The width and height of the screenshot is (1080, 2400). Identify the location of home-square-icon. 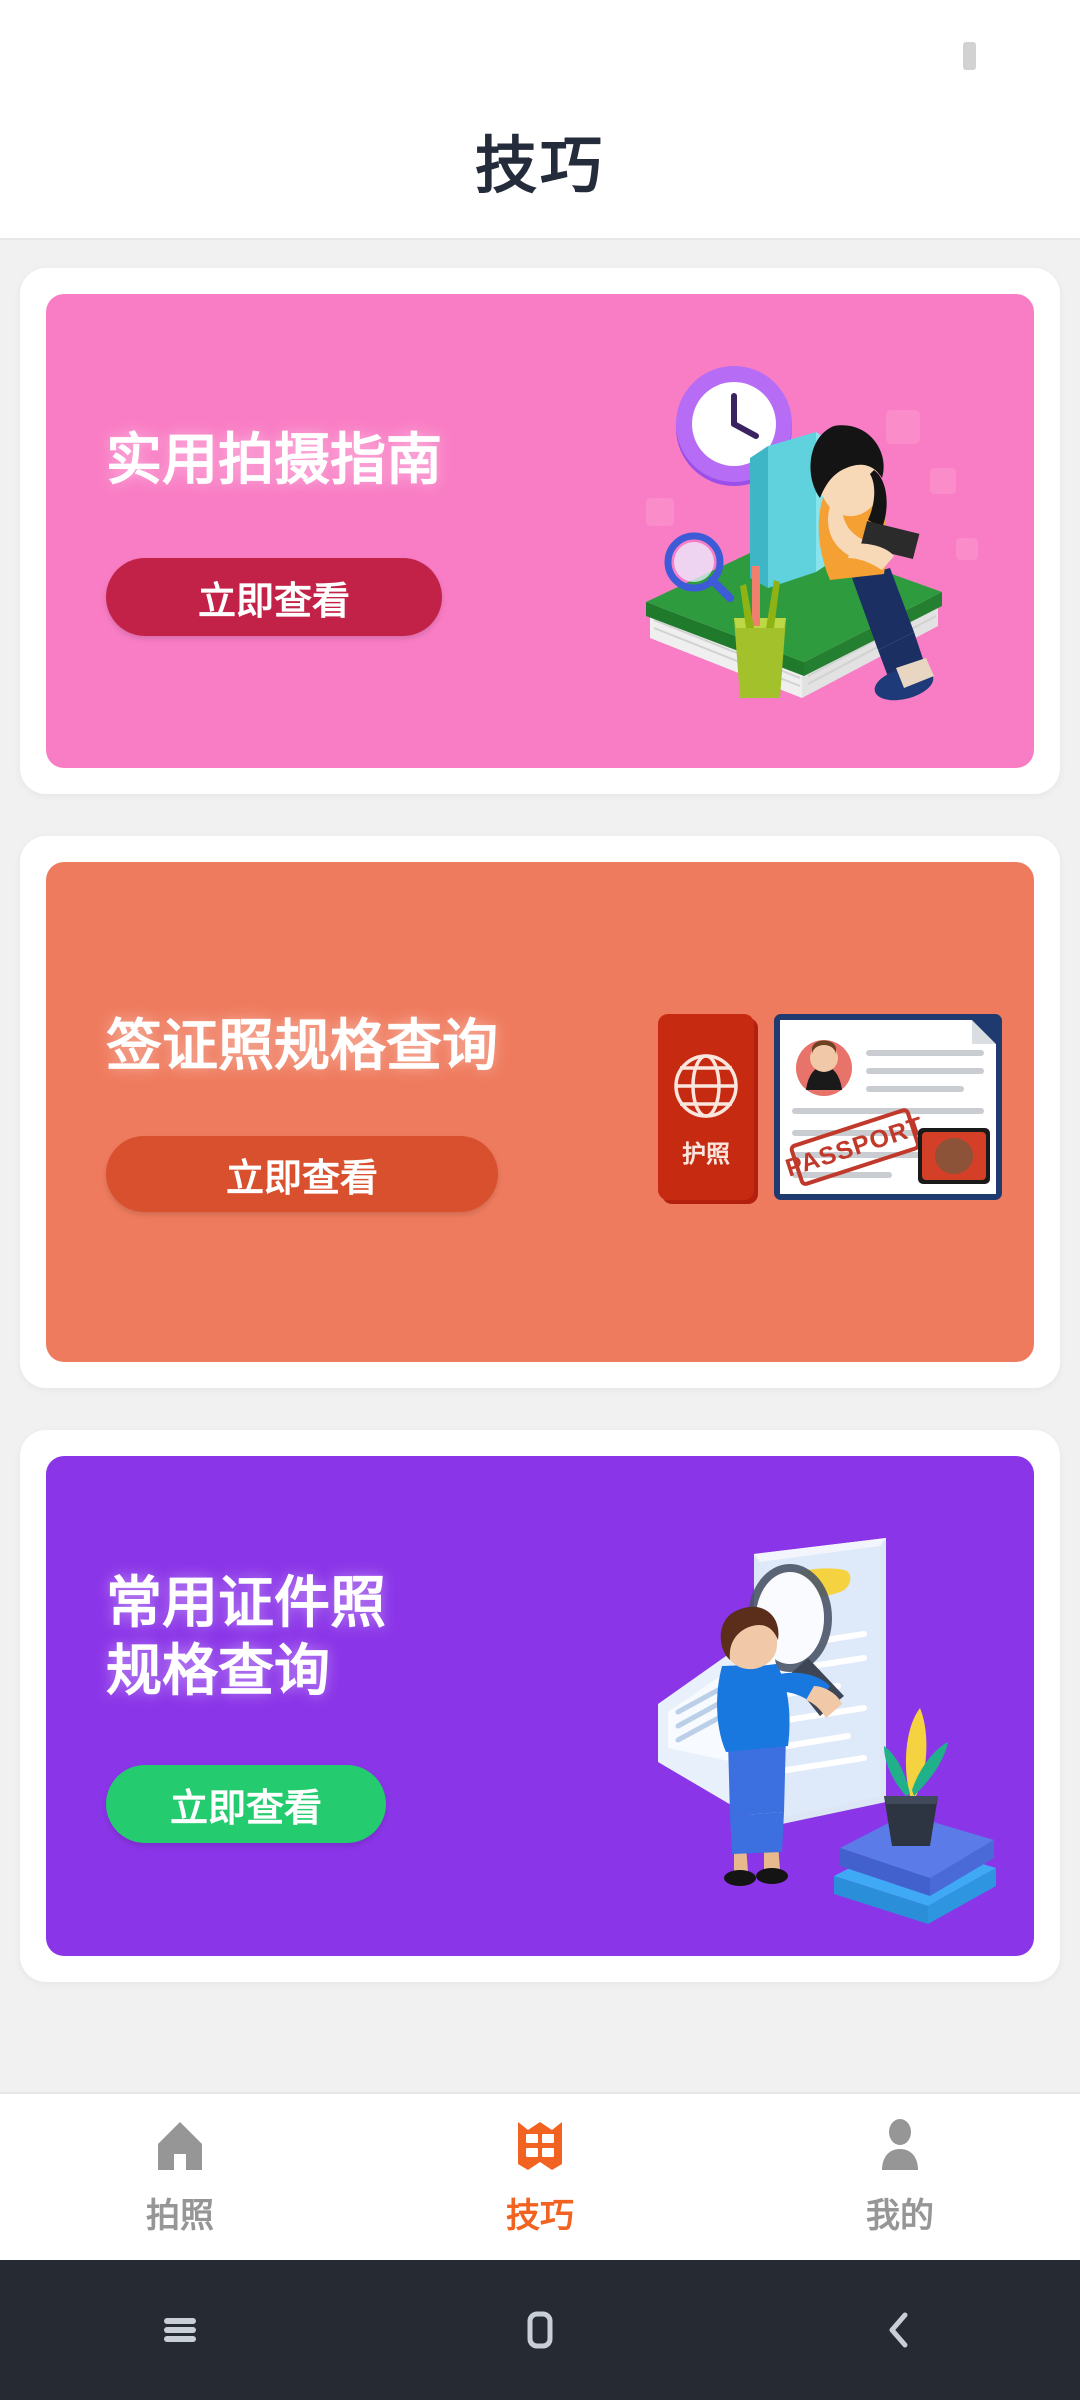
(540, 2330).